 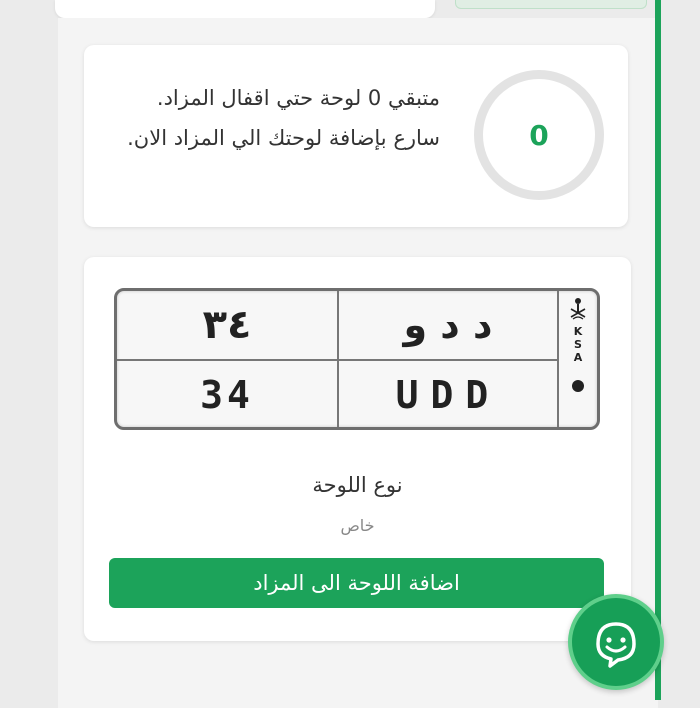 What do you see at coordinates (551, 4) in the screenshot?
I see `top-tab-right` at bounding box center [551, 4].